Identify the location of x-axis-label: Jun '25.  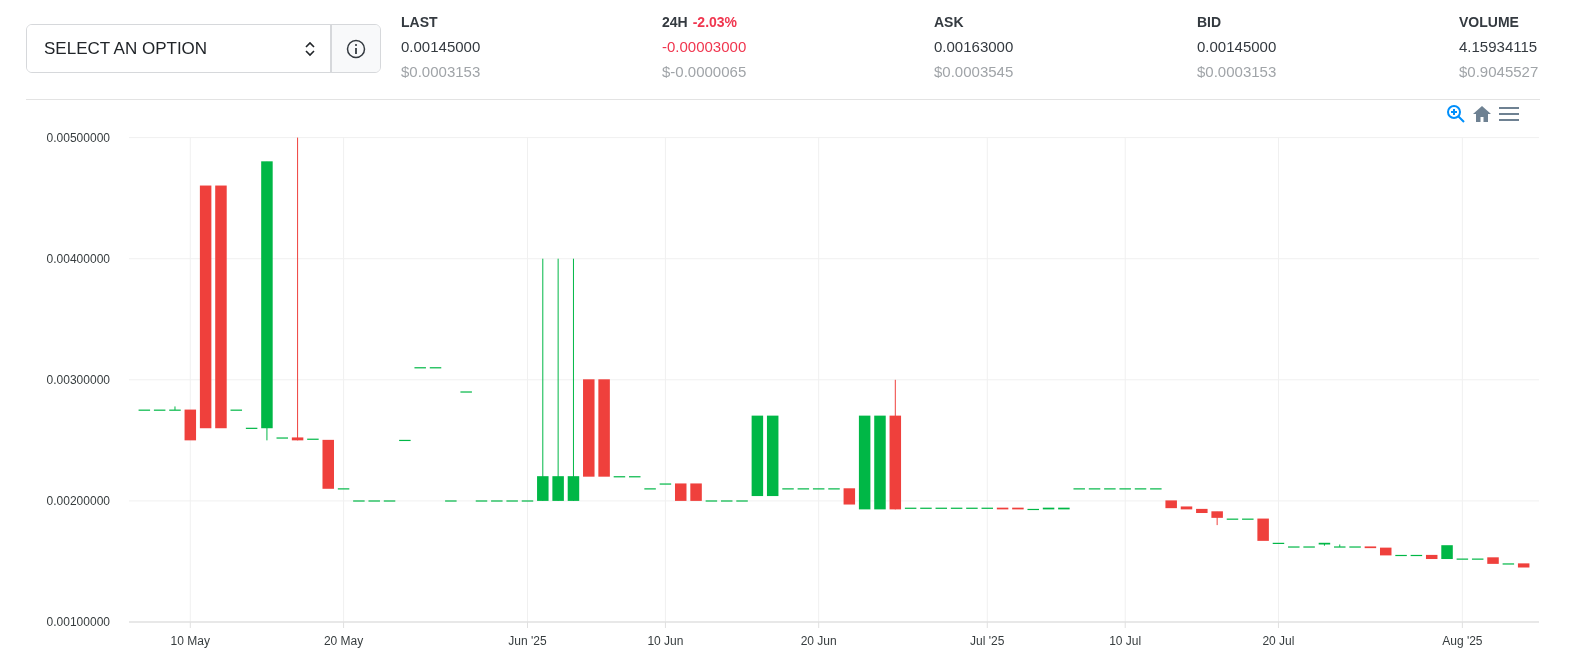
(527, 641).